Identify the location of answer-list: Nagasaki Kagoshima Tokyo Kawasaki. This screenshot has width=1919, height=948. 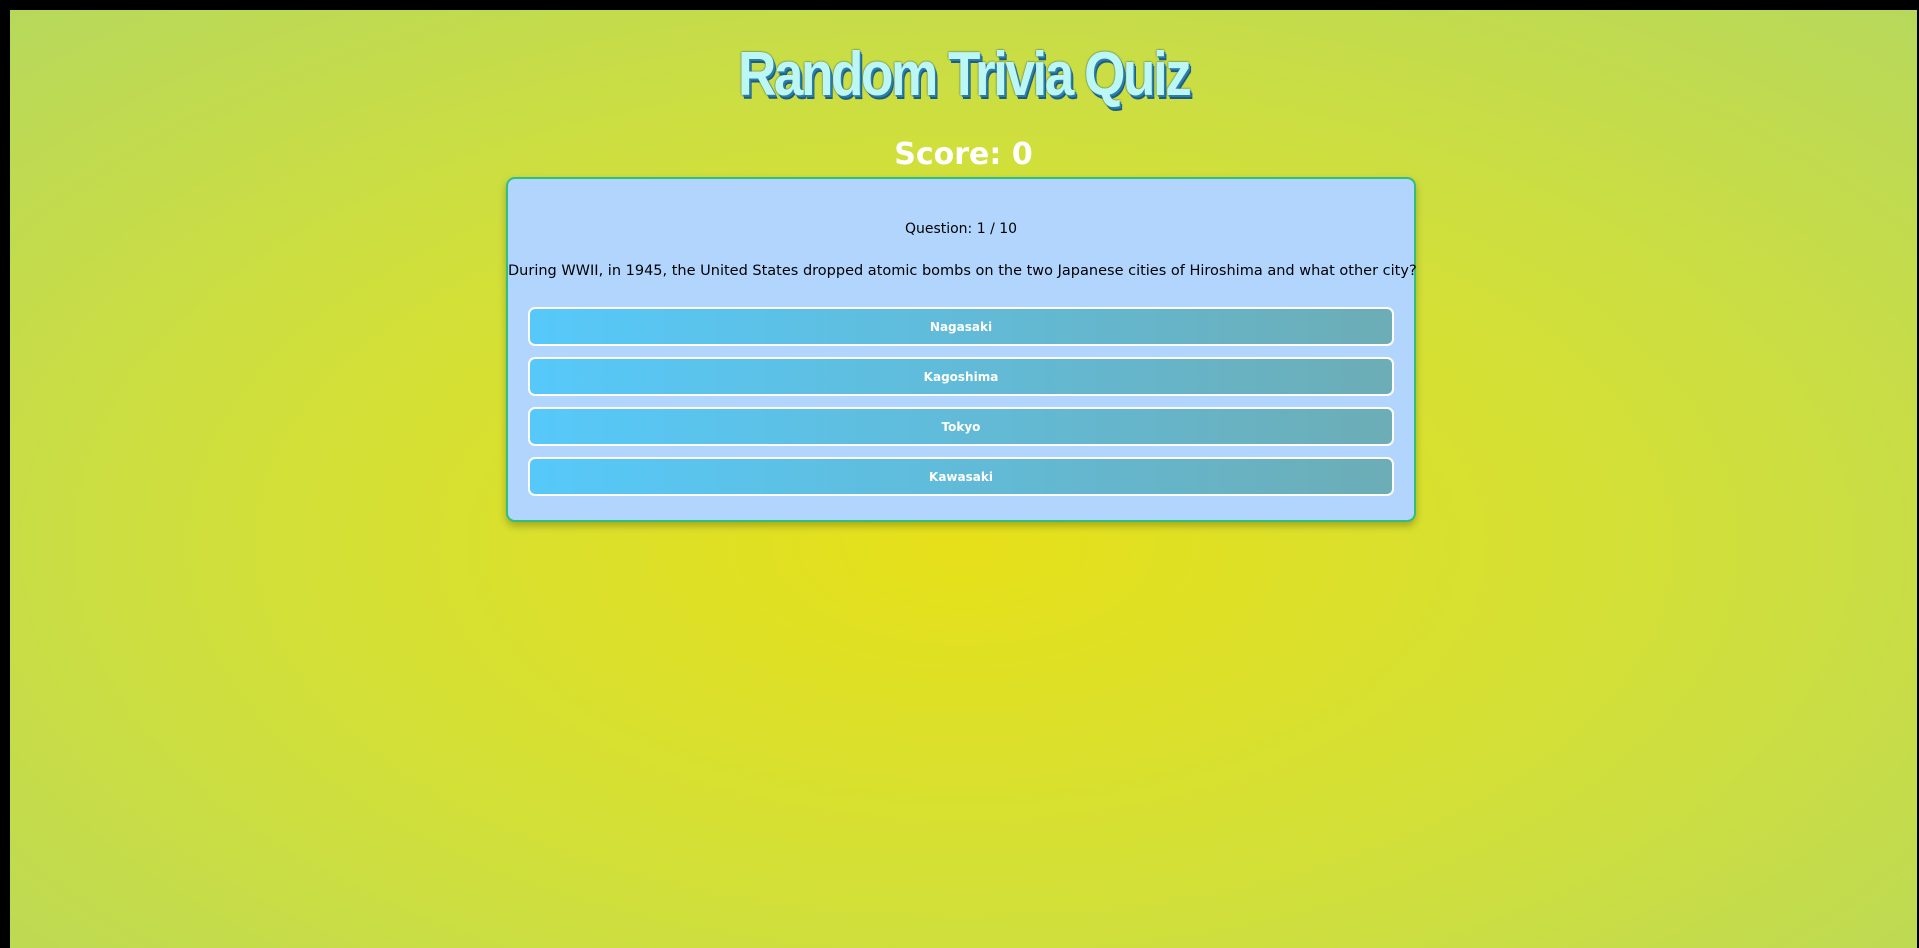
(961, 407).